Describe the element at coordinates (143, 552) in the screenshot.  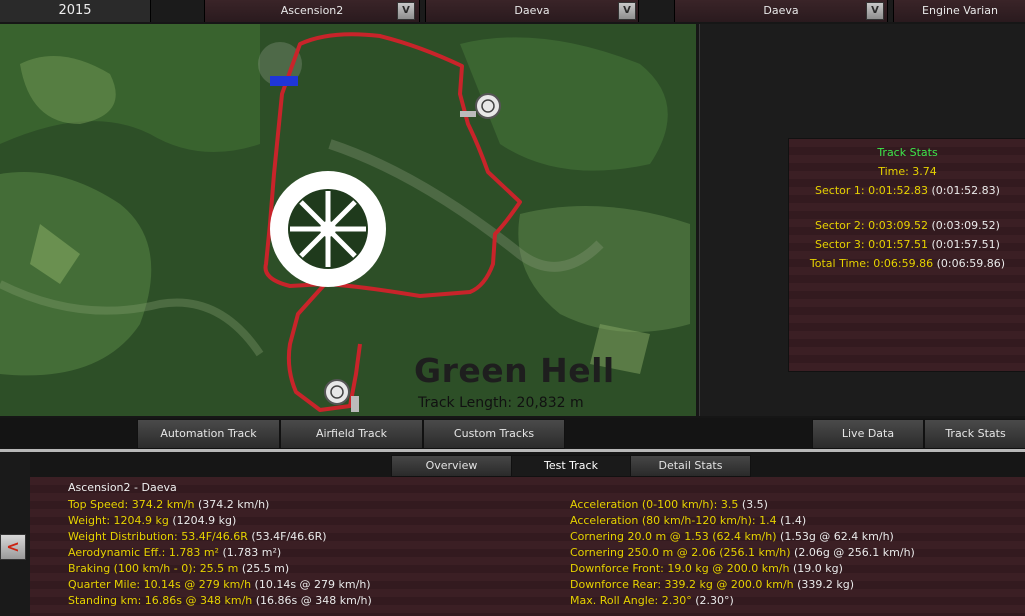
I see `stat-label: Aerodynamic Eff.: 1.783 m²` at that location.